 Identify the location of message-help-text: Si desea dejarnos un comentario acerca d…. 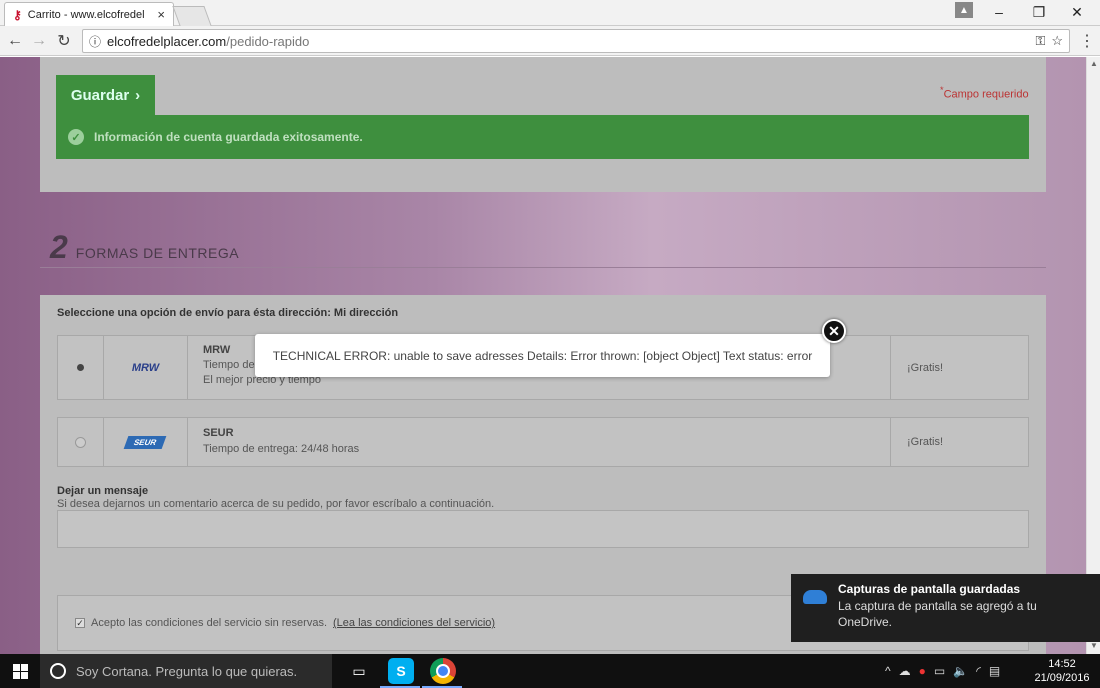
(276, 504).